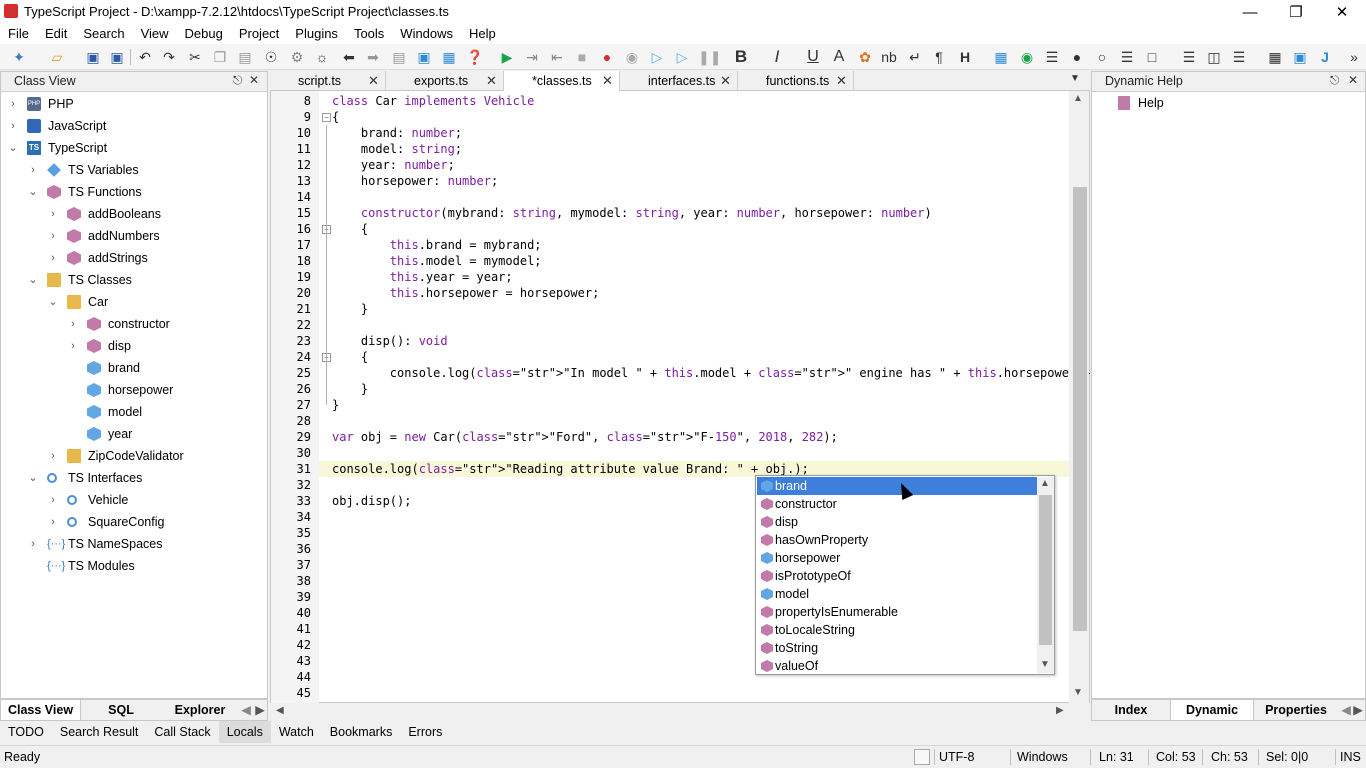 The width and height of the screenshot is (1366, 768). Describe the element at coordinates (361, 732) in the screenshot. I see `tab-bookmarks: Bookmarks` at that location.